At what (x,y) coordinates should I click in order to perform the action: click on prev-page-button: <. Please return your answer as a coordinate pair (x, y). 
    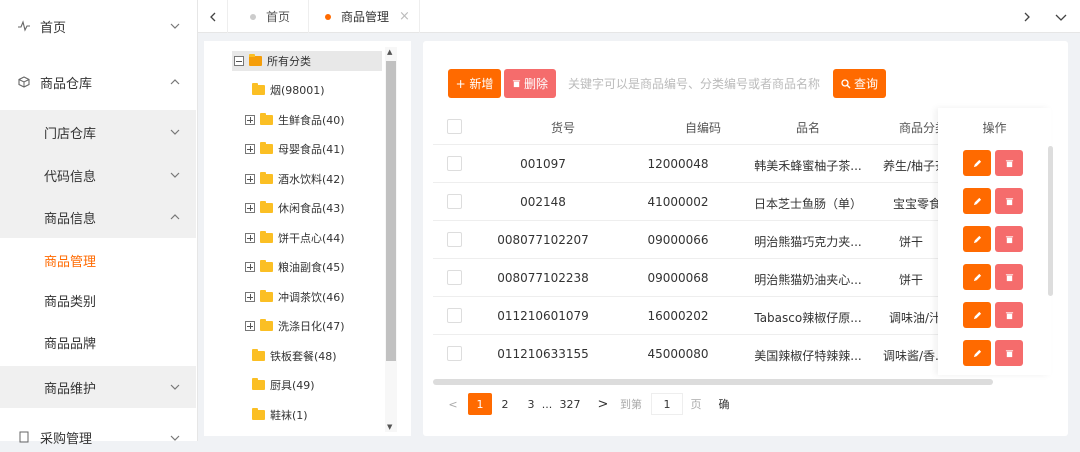
    Looking at the image, I should click on (453, 404).